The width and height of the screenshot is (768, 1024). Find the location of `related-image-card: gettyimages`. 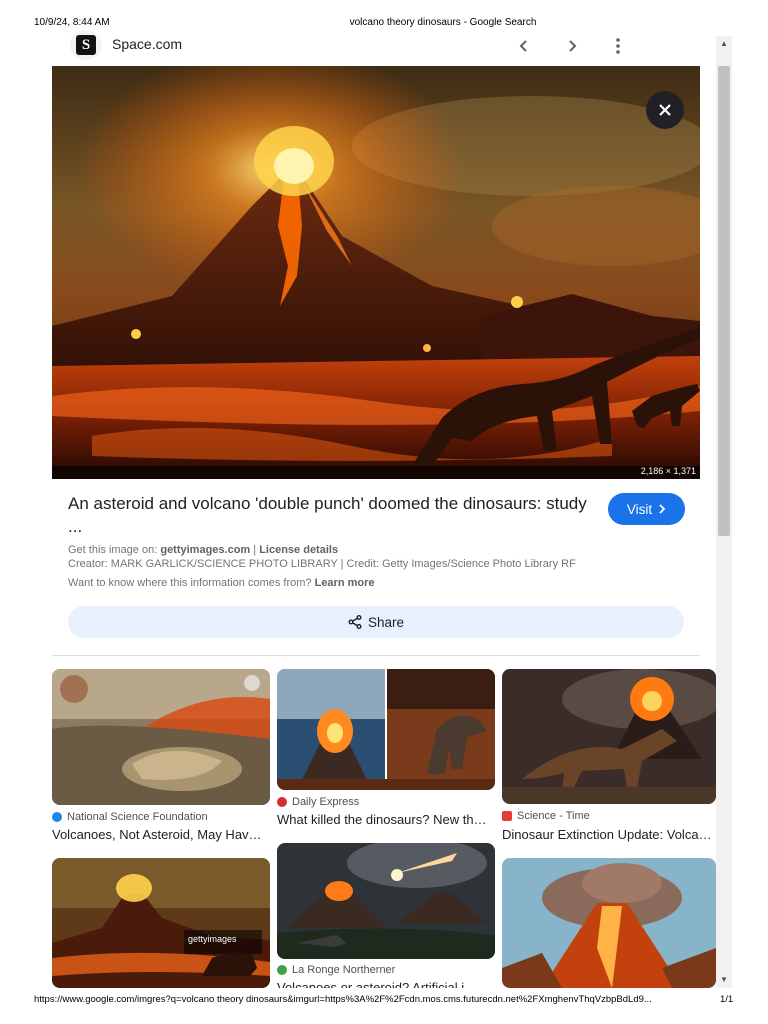

related-image-card: gettyimages is located at coordinates (161, 923).